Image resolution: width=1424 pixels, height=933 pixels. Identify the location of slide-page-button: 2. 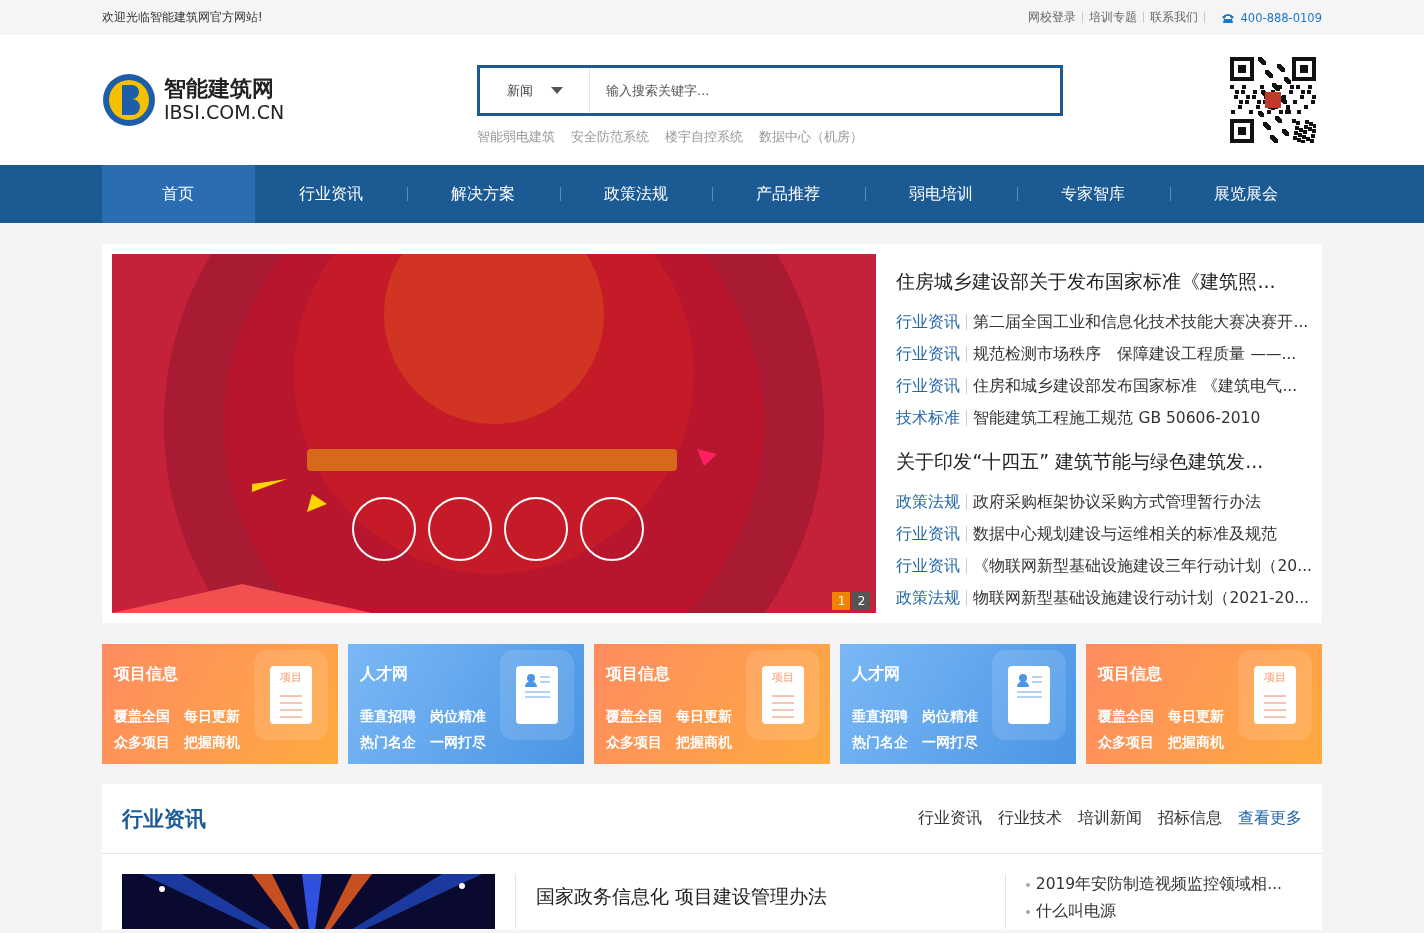
(861, 601).